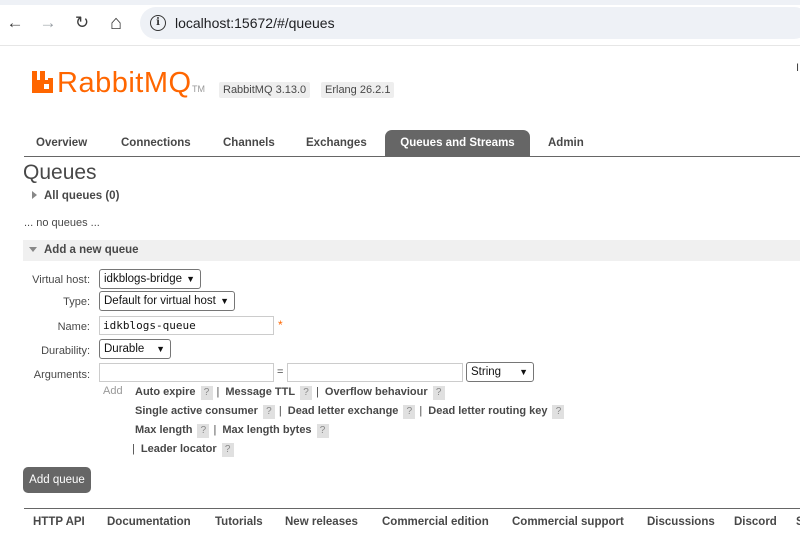 The height and width of the screenshot is (552, 800). I want to click on page-title: Queues, so click(60, 172).